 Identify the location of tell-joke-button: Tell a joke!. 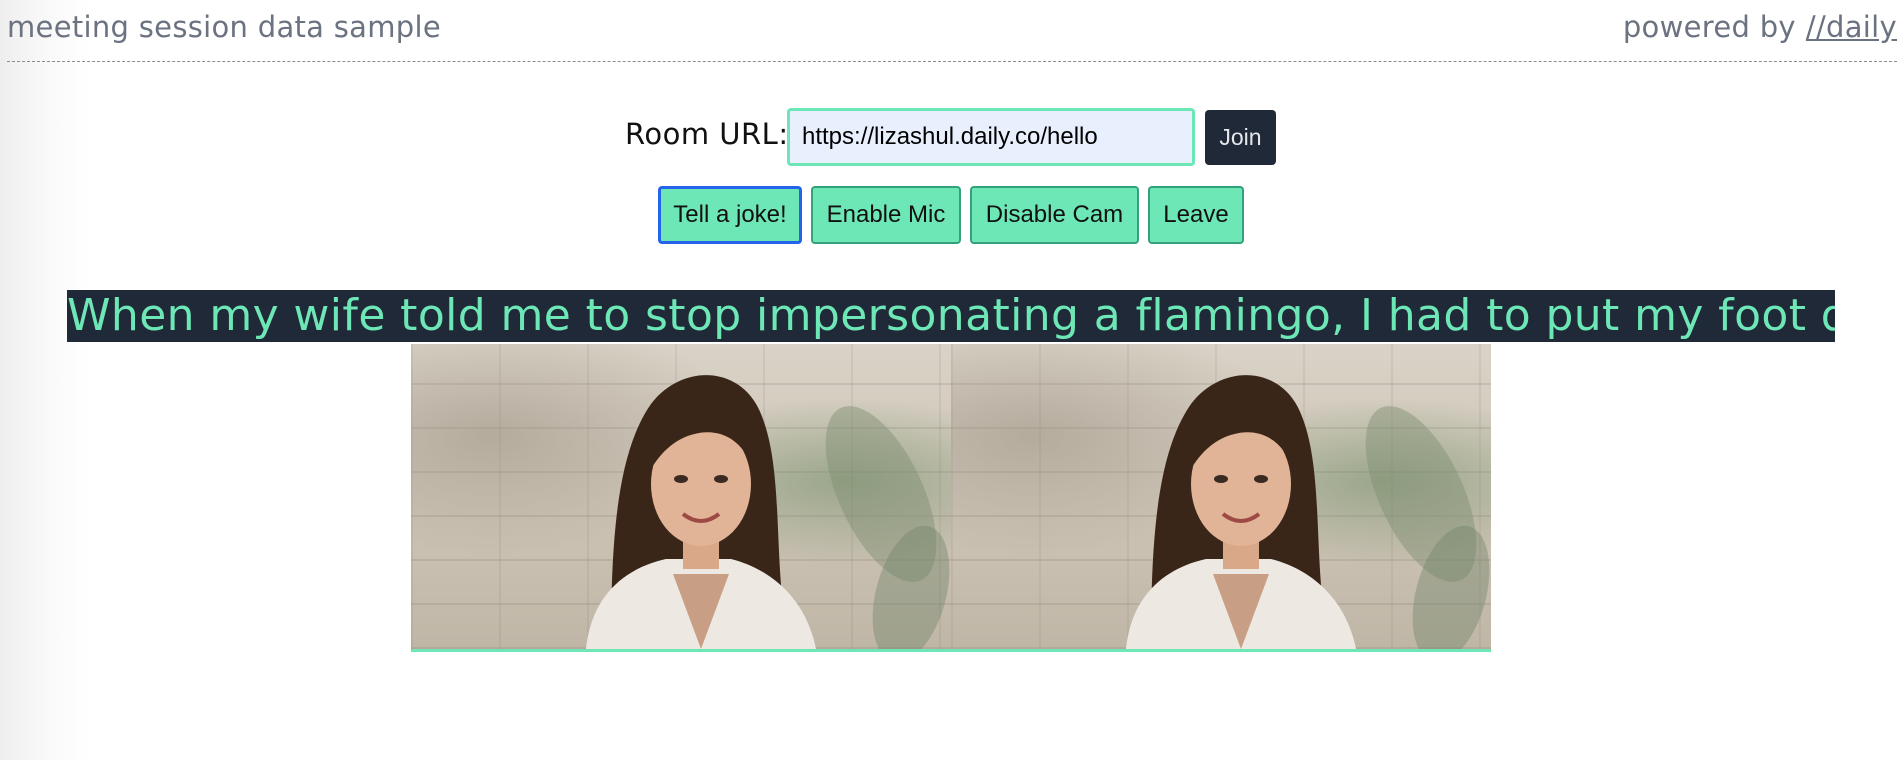
(730, 215).